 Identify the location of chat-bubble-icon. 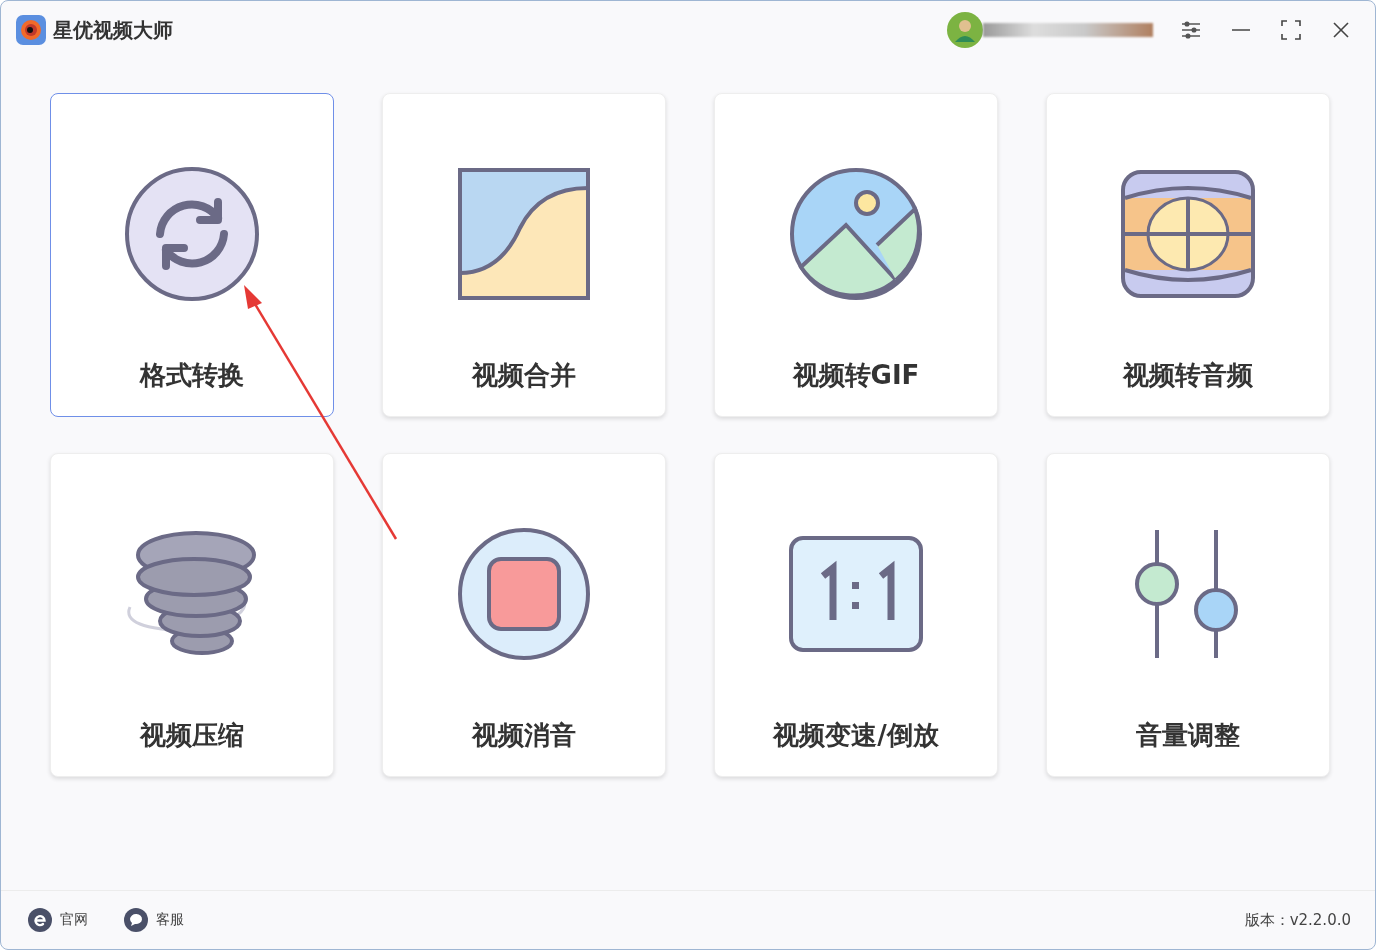
(136, 920).